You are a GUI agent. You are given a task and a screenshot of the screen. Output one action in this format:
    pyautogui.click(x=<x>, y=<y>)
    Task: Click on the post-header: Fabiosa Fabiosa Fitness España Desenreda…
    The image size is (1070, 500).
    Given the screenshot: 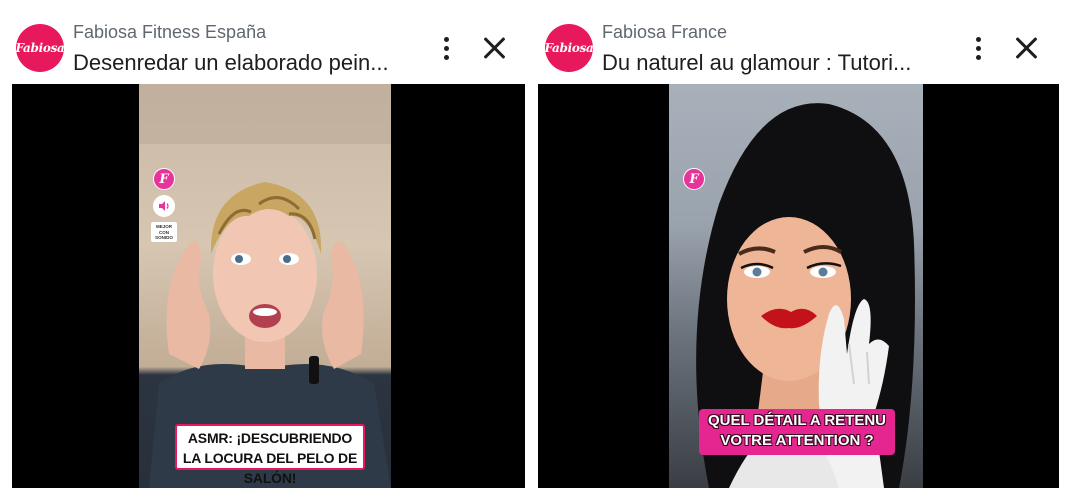 What is the action you would take?
    pyautogui.click(x=265, y=42)
    